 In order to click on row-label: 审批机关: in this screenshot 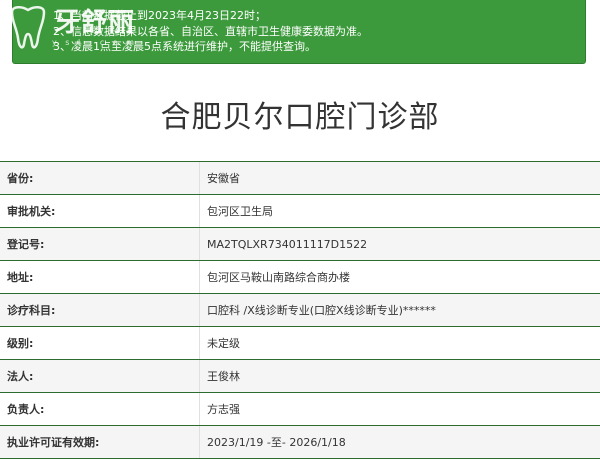, I will do `click(100, 211)`.